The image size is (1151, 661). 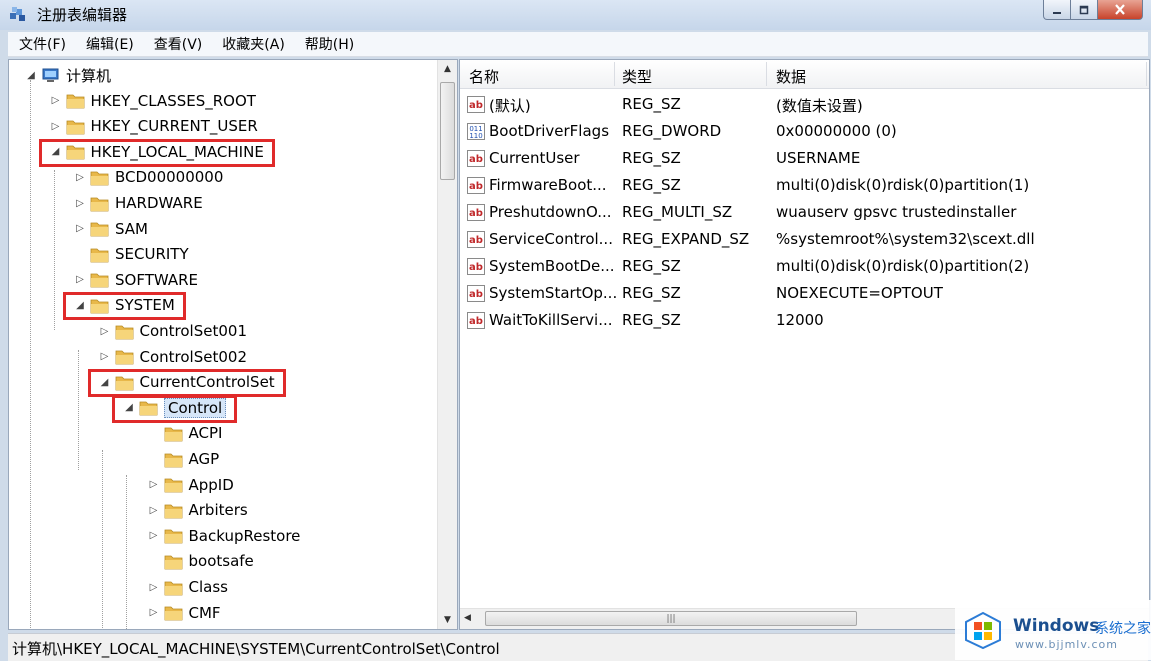 I want to click on cell-name: (默认), so click(x=510, y=106).